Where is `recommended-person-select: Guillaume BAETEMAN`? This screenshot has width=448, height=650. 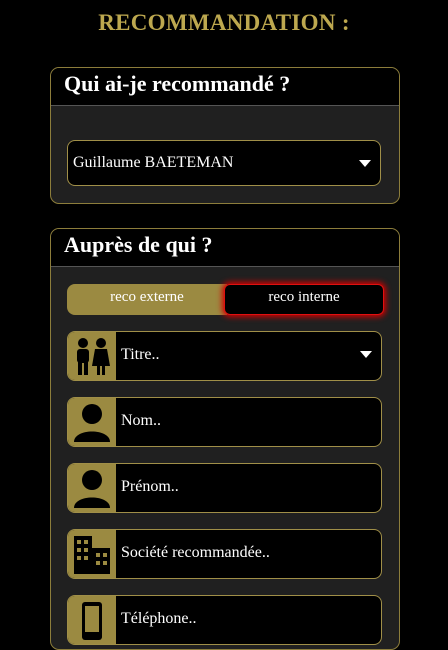 recommended-person-select: Guillaume BAETEMAN is located at coordinates (224, 163).